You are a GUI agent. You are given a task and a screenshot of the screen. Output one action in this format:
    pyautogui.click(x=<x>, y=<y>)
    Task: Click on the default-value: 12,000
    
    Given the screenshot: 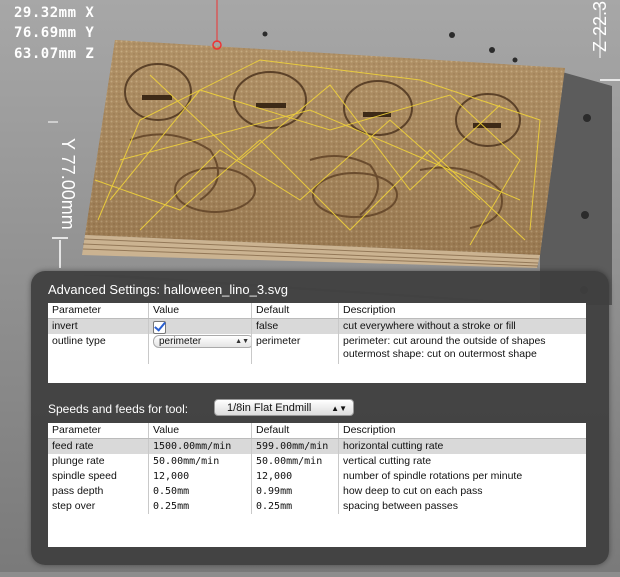 What is the action you would take?
    pyautogui.click(x=295, y=476)
    